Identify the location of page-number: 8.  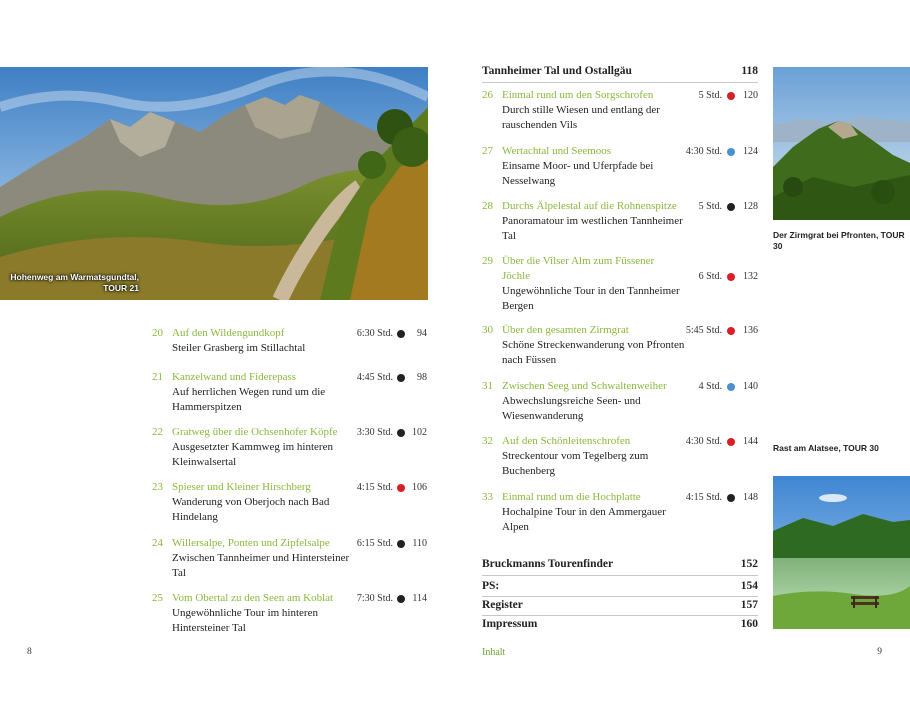
(29, 652).